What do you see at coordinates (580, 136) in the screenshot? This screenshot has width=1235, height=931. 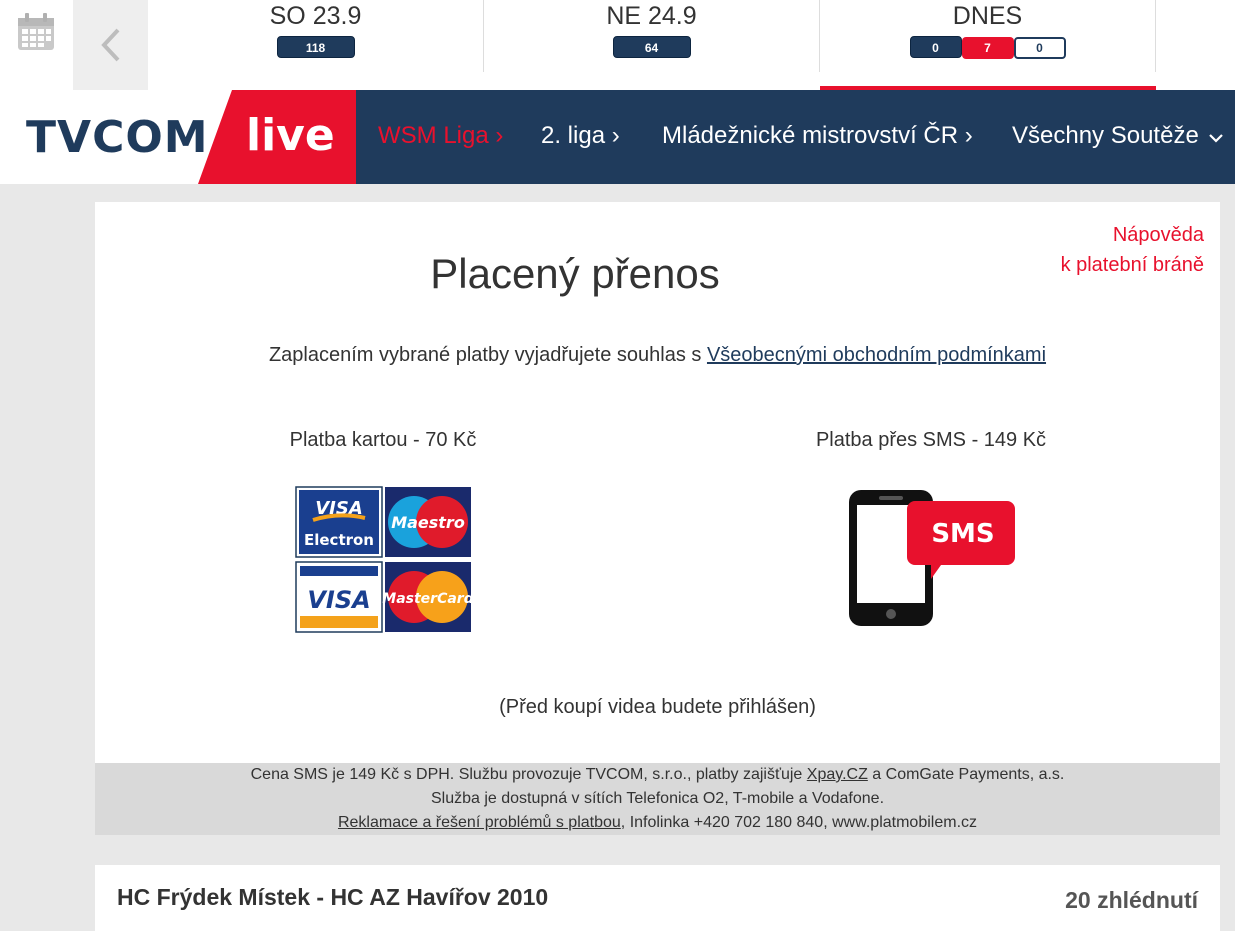 I see `nav-2-liga: 2. liga ›` at bounding box center [580, 136].